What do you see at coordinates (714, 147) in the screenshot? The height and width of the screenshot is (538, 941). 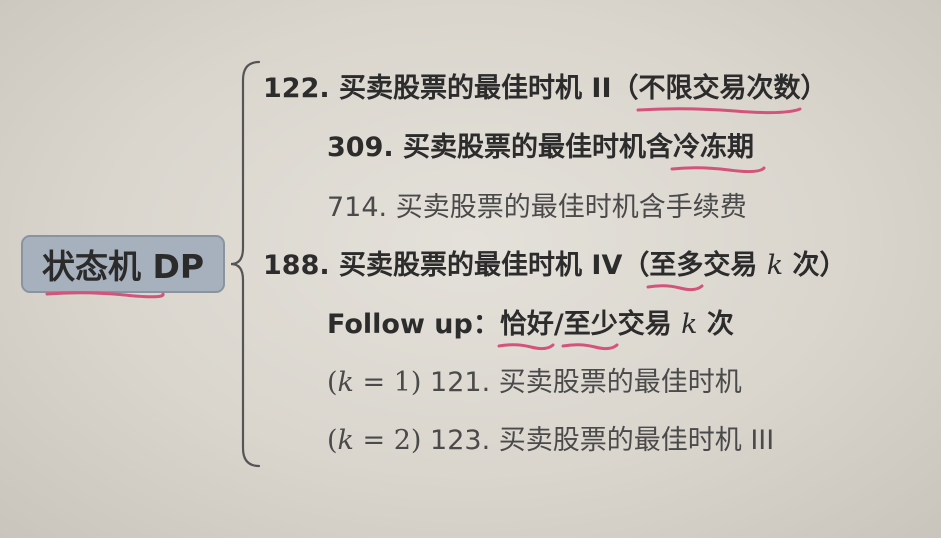 I see `item-309-highlight-text: 冷冻期` at bounding box center [714, 147].